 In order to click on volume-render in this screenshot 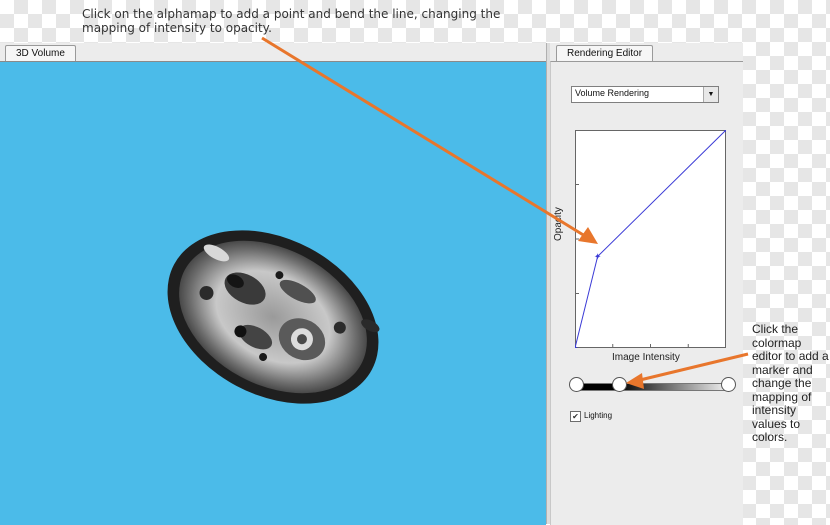, I will do `click(273, 317)`.